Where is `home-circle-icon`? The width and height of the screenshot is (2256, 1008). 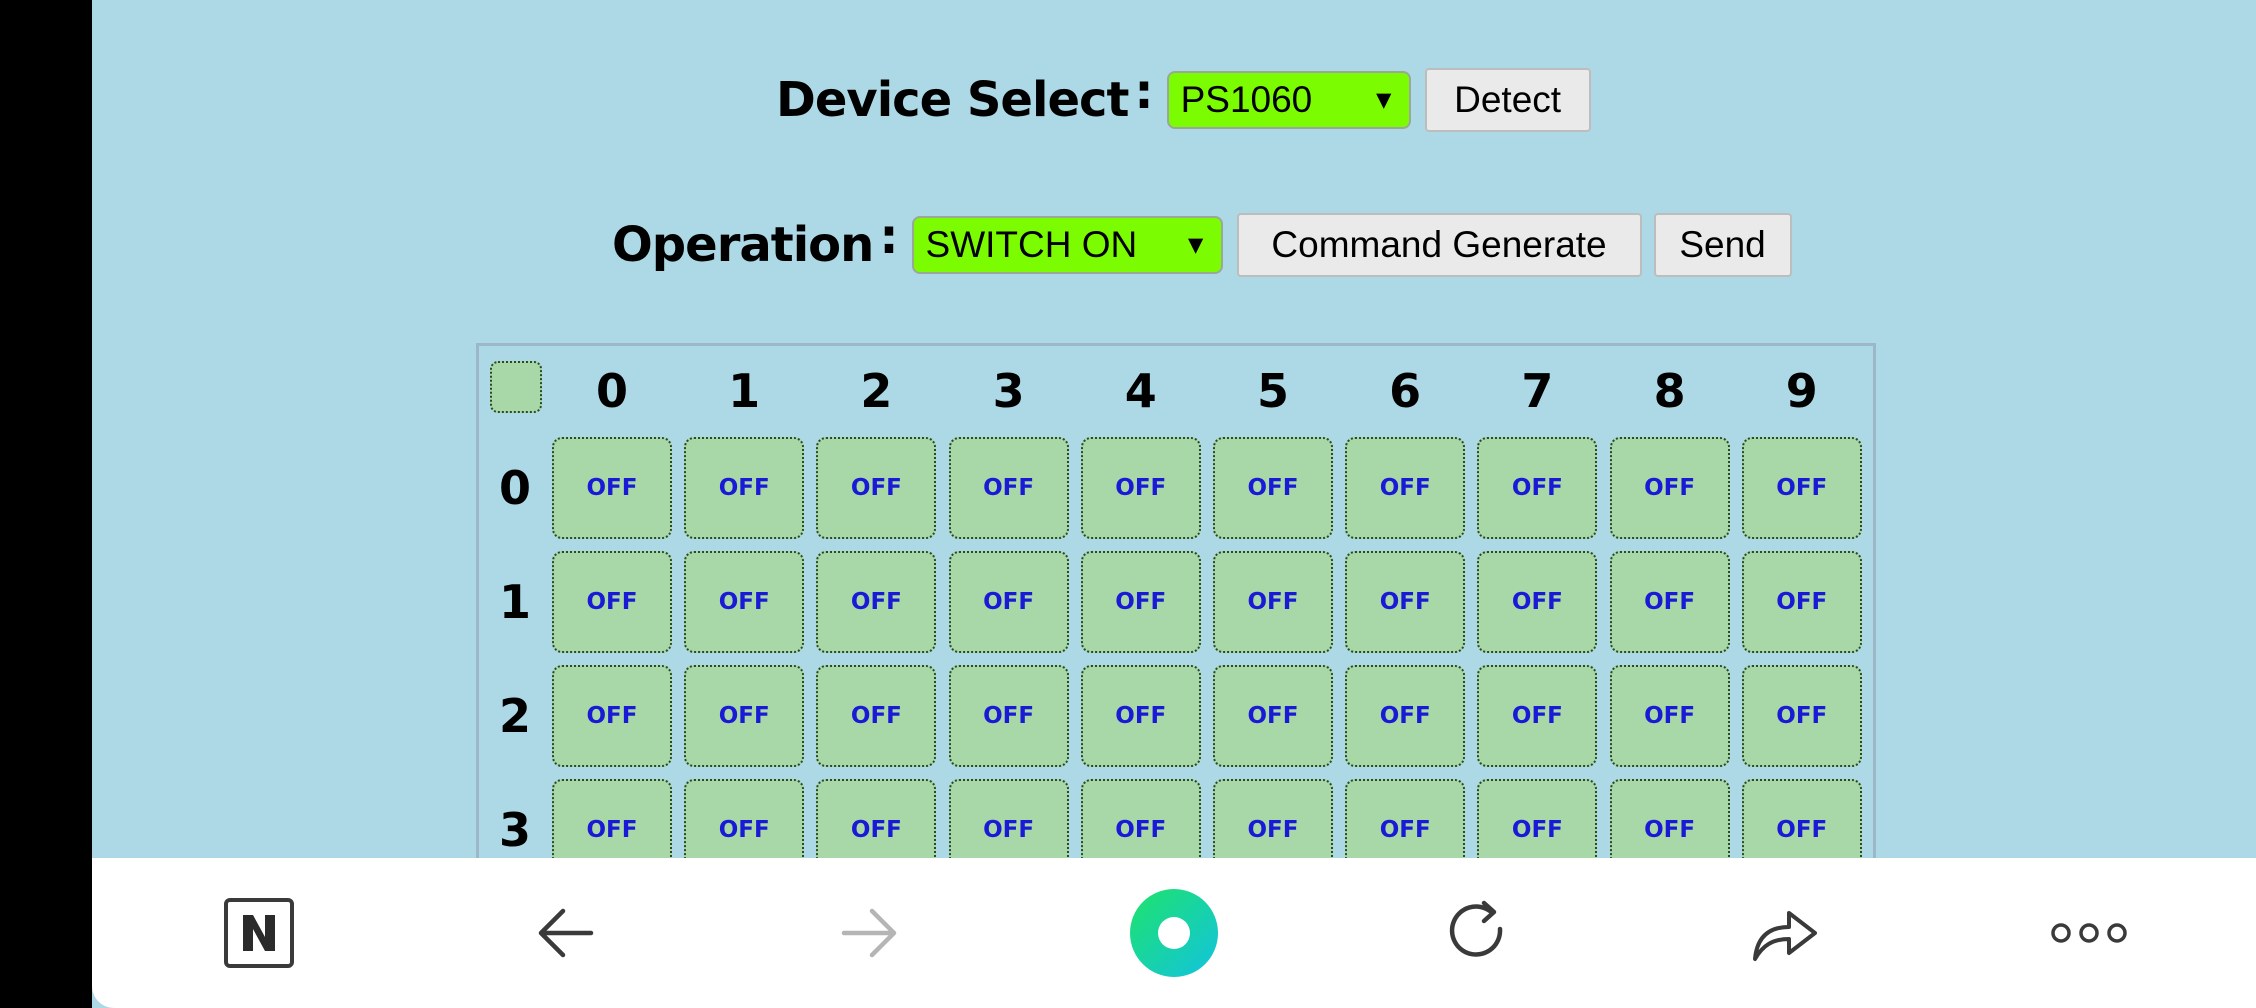 home-circle-icon is located at coordinates (1174, 933).